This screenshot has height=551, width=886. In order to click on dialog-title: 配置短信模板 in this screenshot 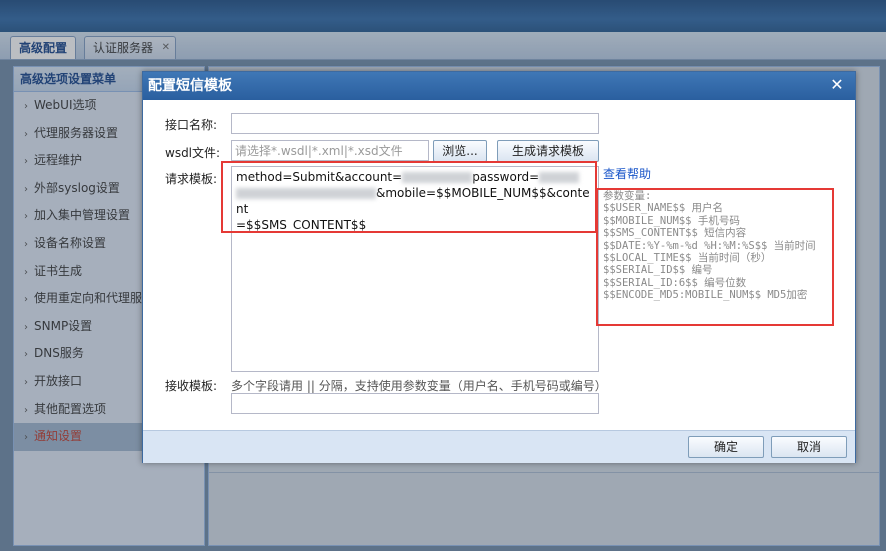, I will do `click(499, 86)`.